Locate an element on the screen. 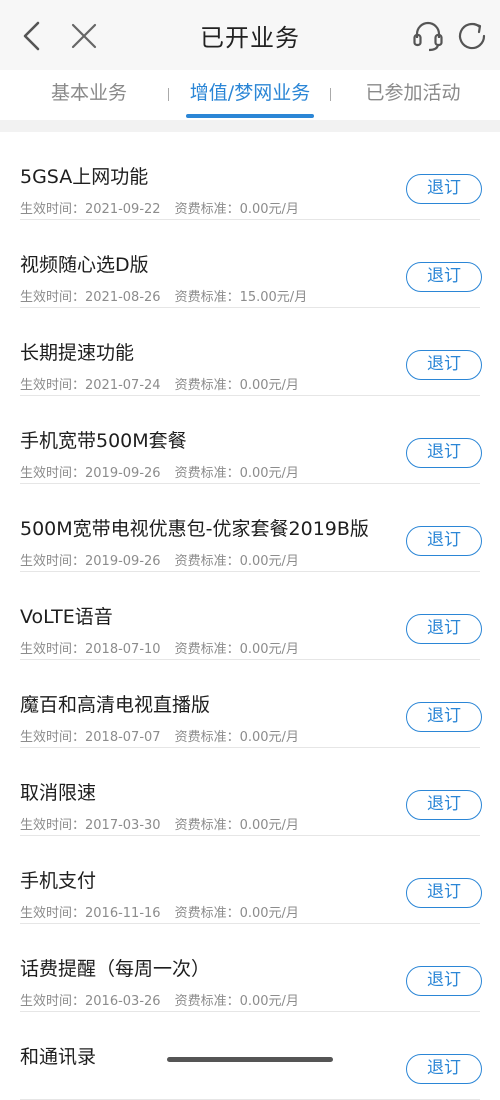 The image size is (500, 1100). service-name: 长期提速功能 is located at coordinates (77, 353).